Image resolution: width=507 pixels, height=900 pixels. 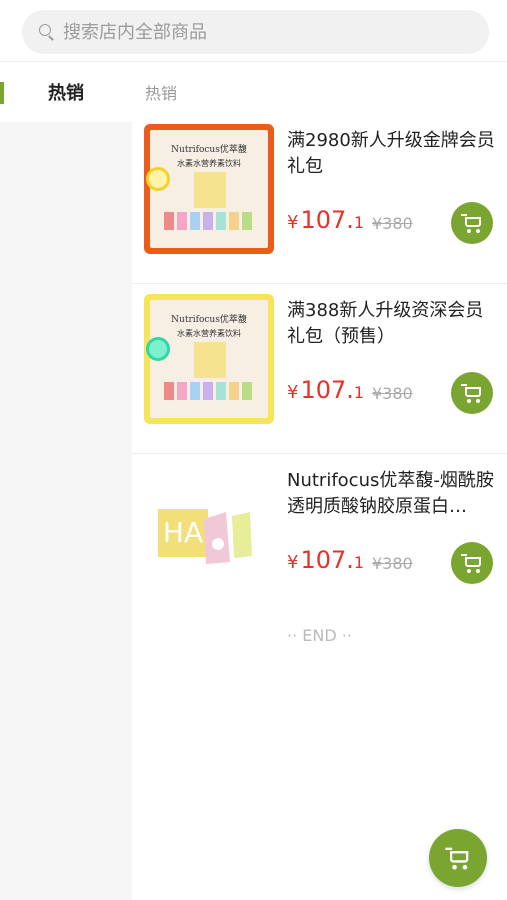 What do you see at coordinates (392, 154) in the screenshot?
I see `product-name: 满2980新人升级金牌会员礼包` at bounding box center [392, 154].